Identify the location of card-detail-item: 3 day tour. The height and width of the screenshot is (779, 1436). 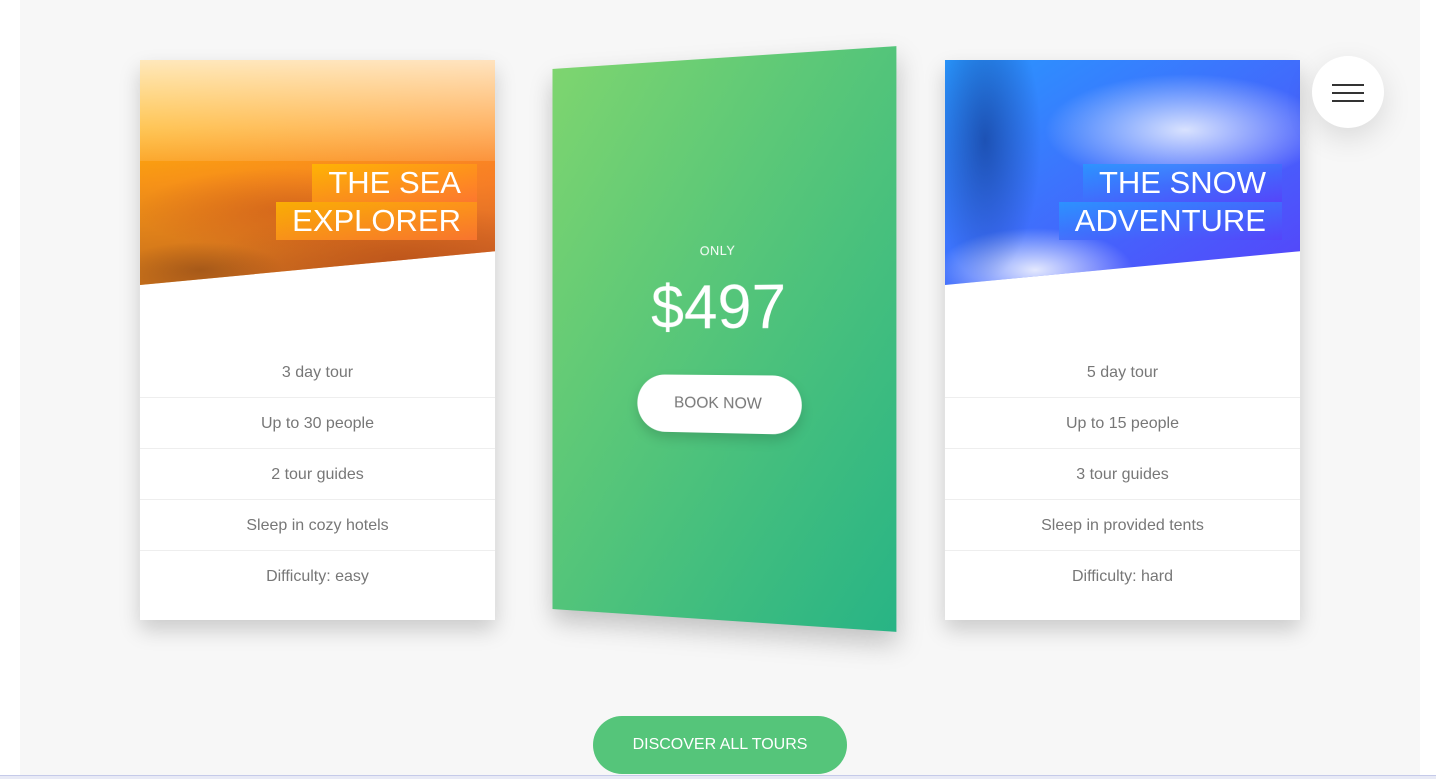
(317, 372).